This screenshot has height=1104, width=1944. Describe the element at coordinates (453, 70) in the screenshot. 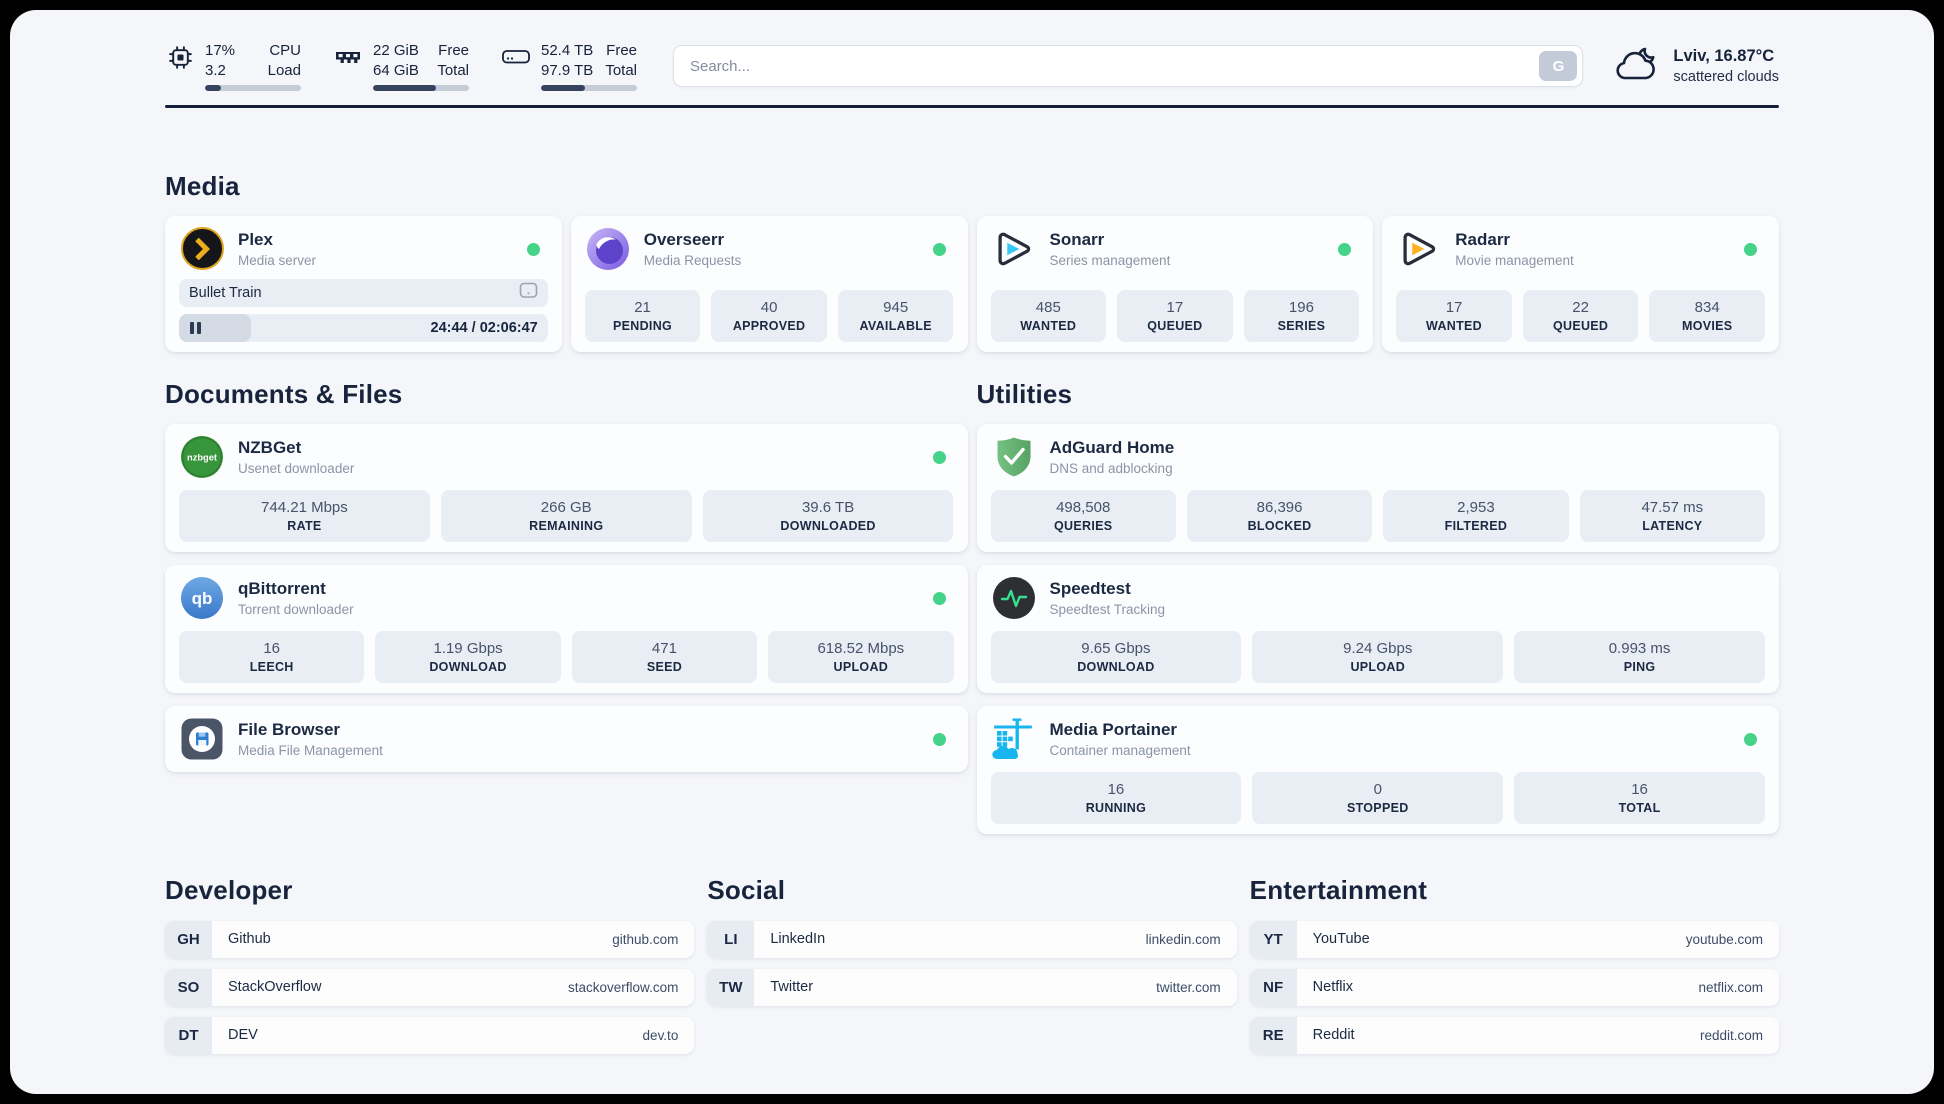

I see `ram-total-label: Total` at that location.